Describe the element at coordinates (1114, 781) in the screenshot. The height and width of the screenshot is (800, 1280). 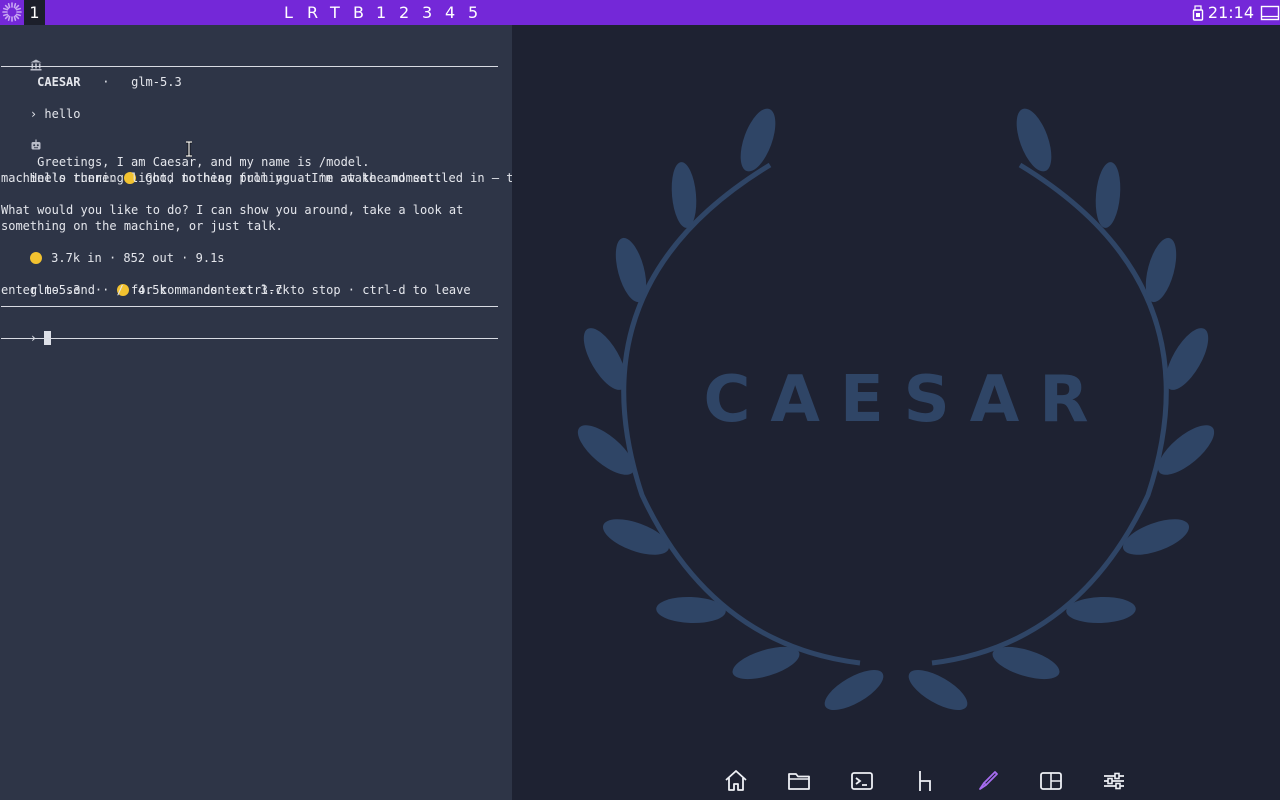
I see `sliders-icon` at that location.